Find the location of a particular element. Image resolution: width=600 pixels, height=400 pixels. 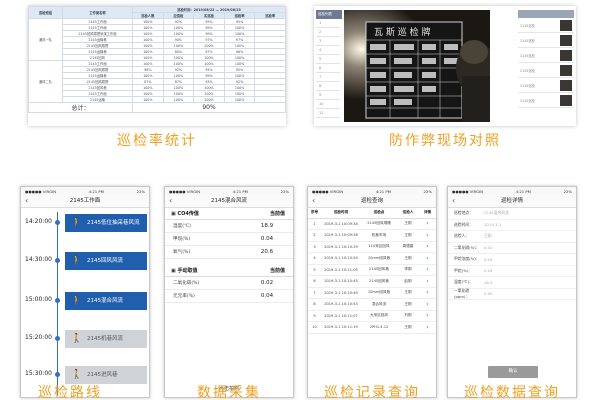

detail-row: 甲烷(%)： 0.04 is located at coordinates (512, 271).